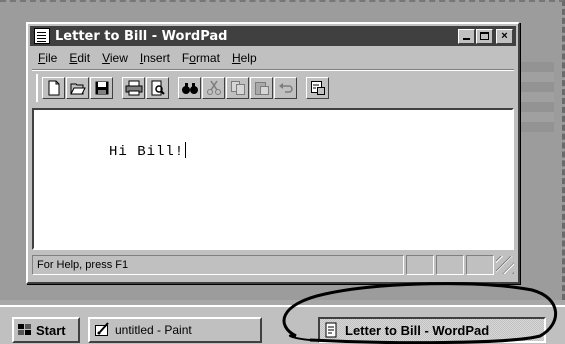  I want to click on menu-format-label: rmat, so click(207, 58).